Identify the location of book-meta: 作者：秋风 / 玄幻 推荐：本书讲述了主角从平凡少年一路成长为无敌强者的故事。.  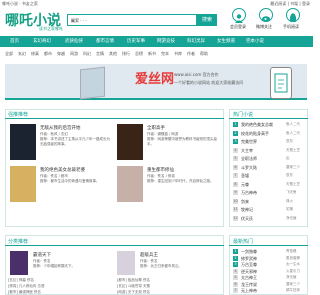
(75, 139).